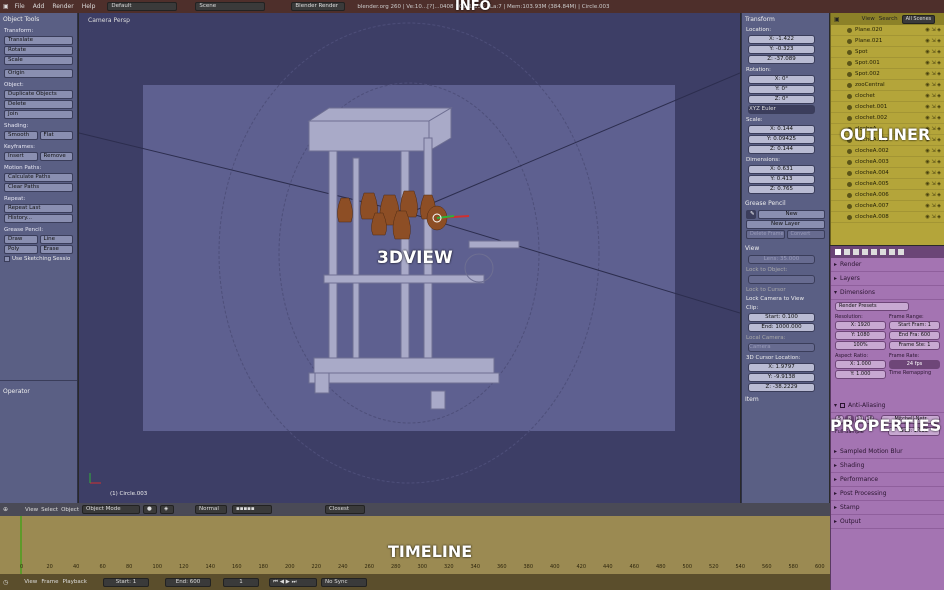 Image resolution: width=944 pixels, height=590 pixels. I want to click on cursor-z-field: Z: -38.2229, so click(781, 387).